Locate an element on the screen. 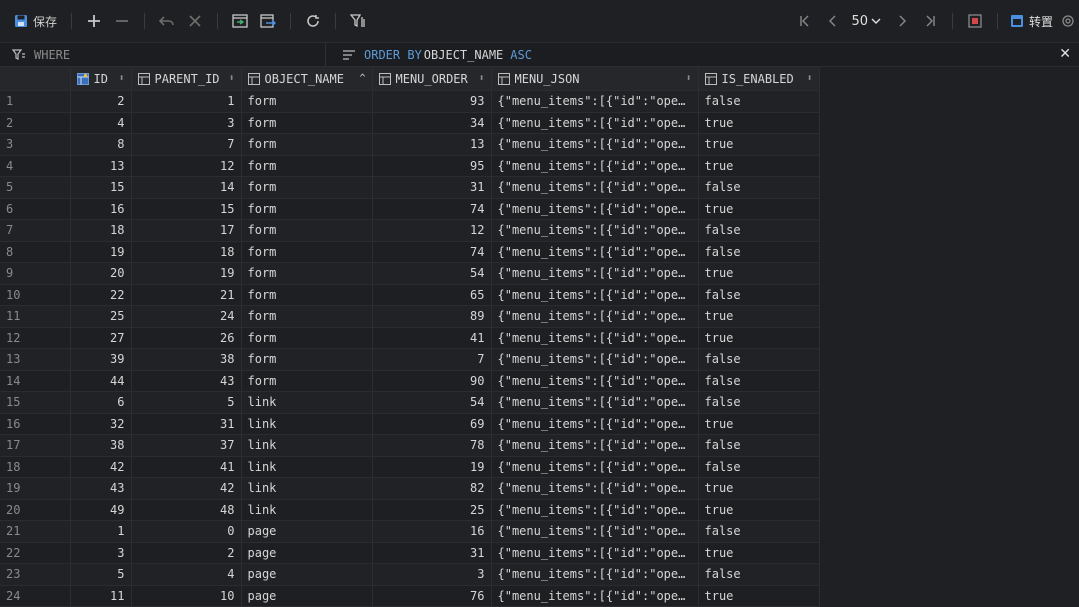 This screenshot has height=607, width=1079. cell-menu-order: 78 is located at coordinates (432, 445).